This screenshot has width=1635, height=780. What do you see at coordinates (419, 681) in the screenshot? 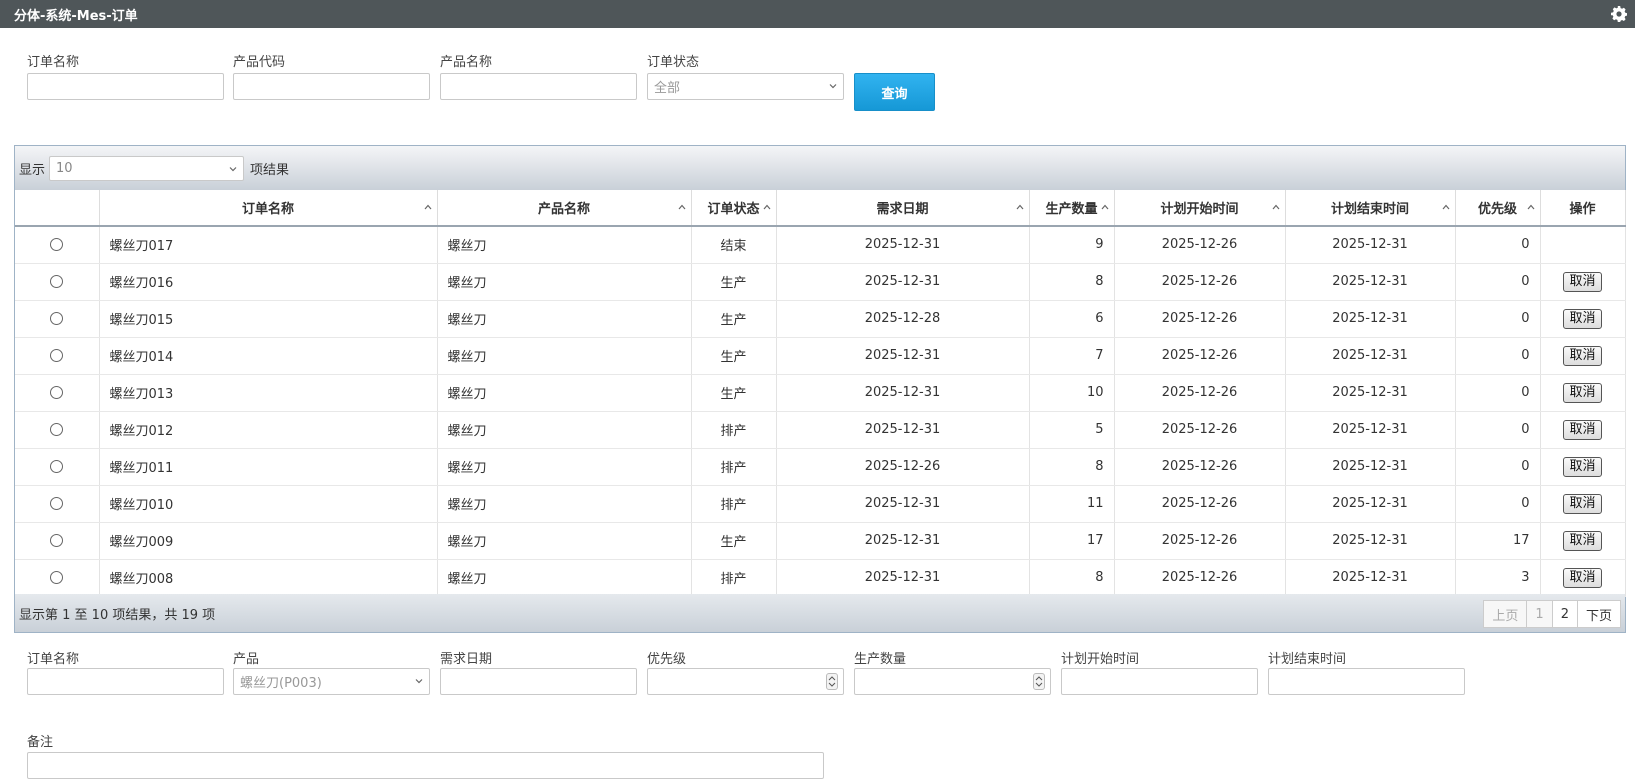
I see `chevron-down-icon` at bounding box center [419, 681].